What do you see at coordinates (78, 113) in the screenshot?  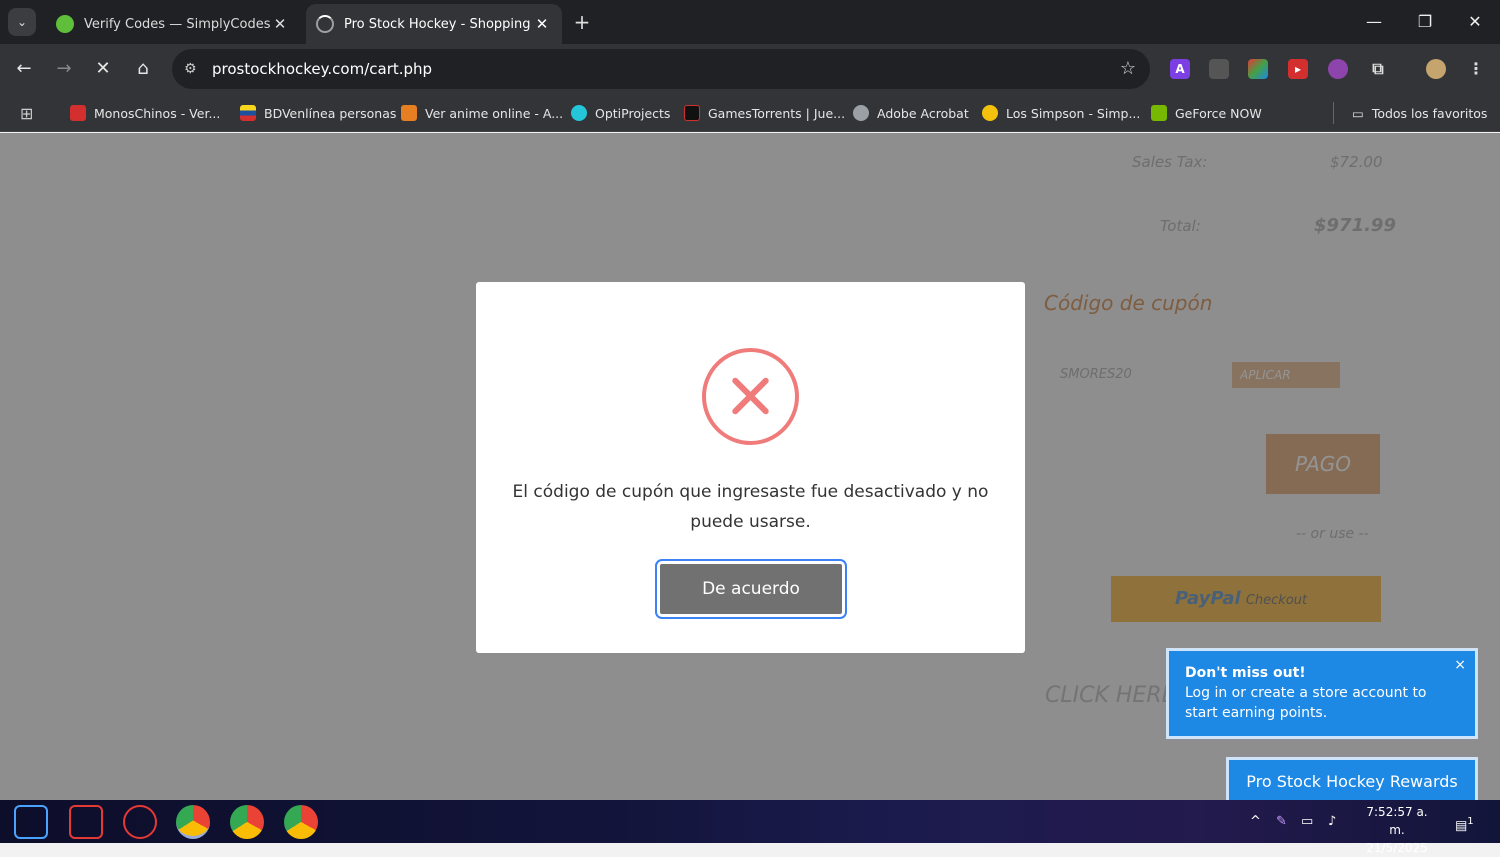 I see `monoschinos-icon` at bounding box center [78, 113].